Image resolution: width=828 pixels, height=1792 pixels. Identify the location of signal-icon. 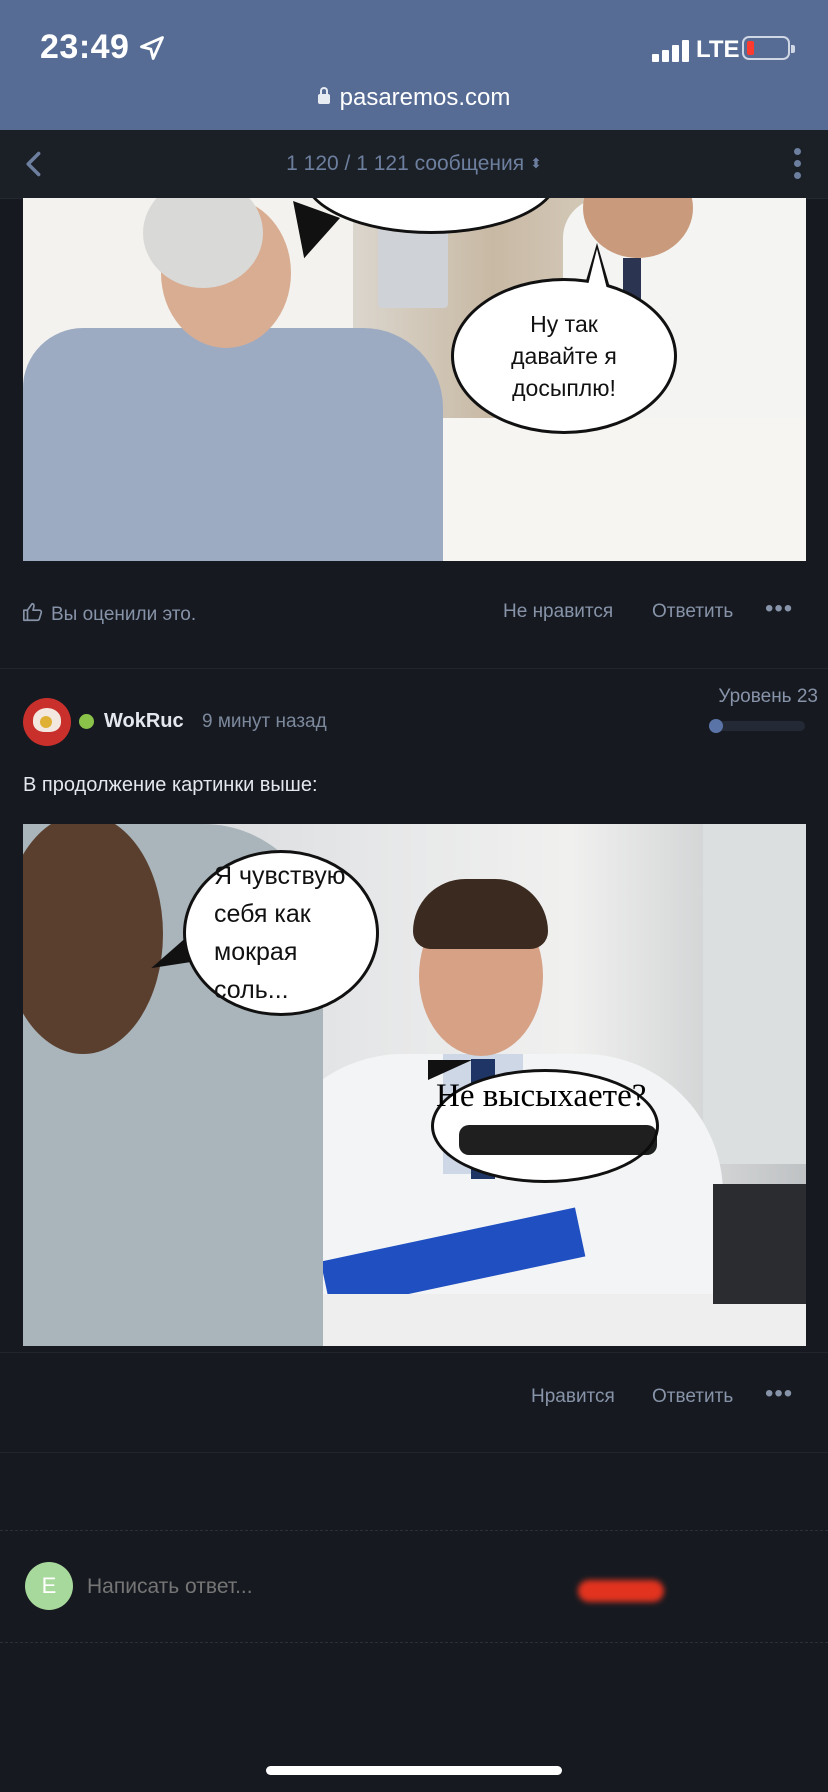
(672, 50).